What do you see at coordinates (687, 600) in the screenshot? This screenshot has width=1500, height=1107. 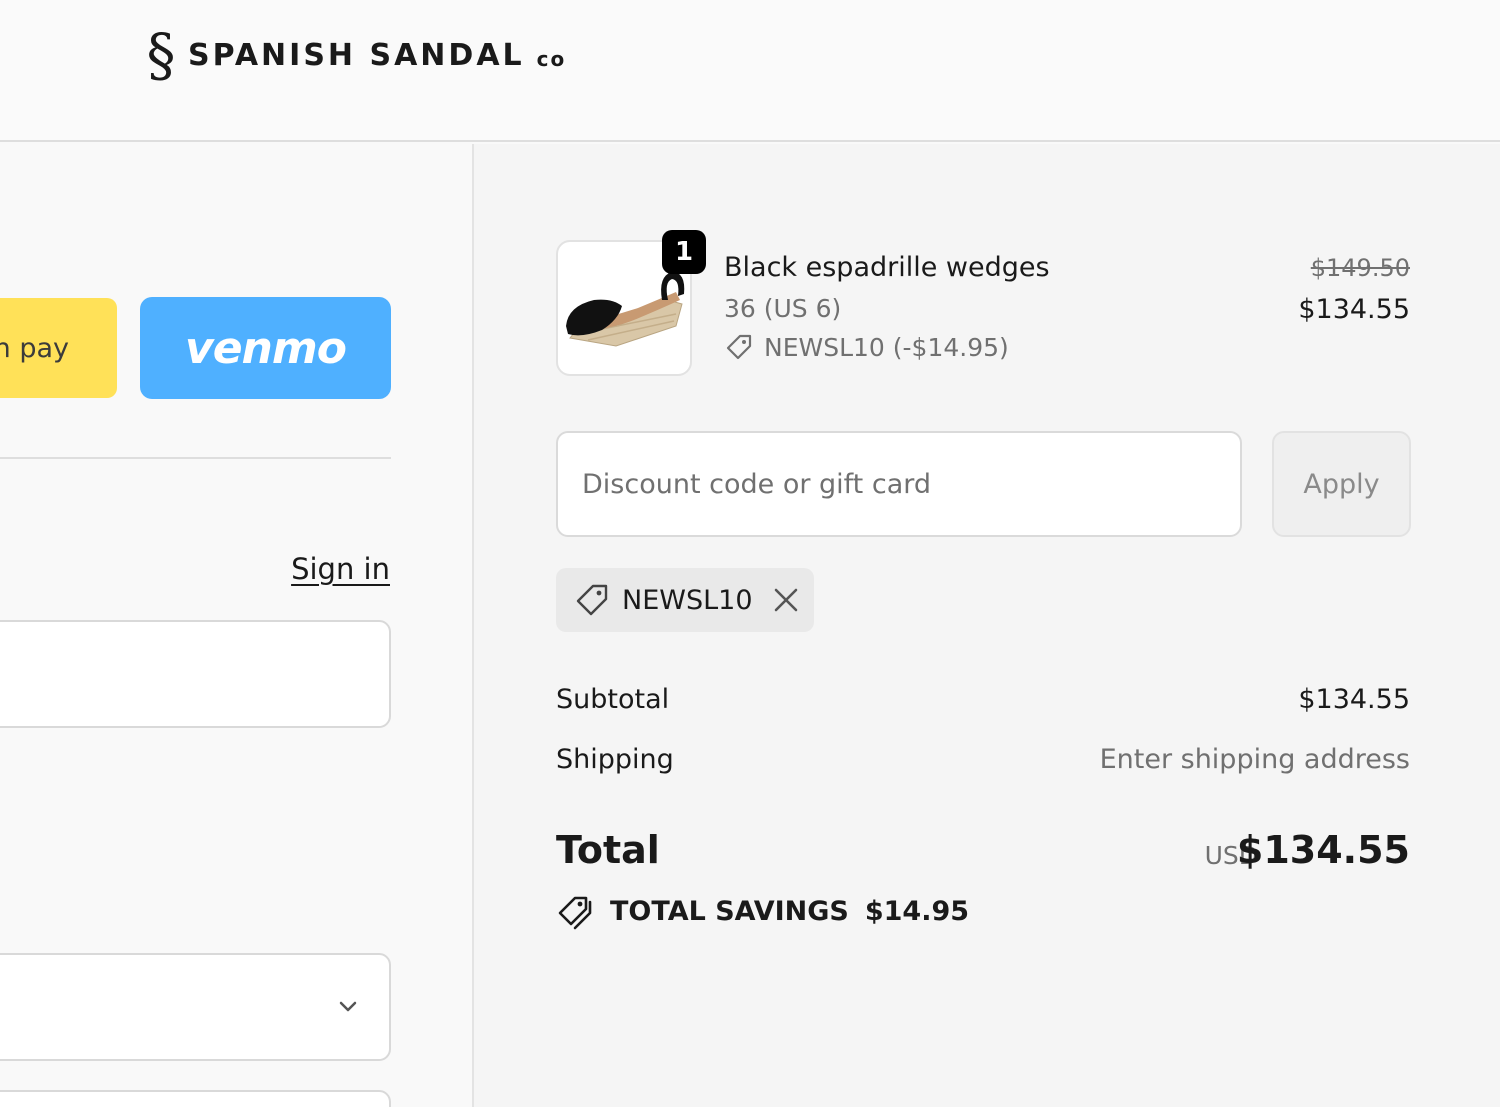 I see `applied-discount-code: NEWSL10` at bounding box center [687, 600].